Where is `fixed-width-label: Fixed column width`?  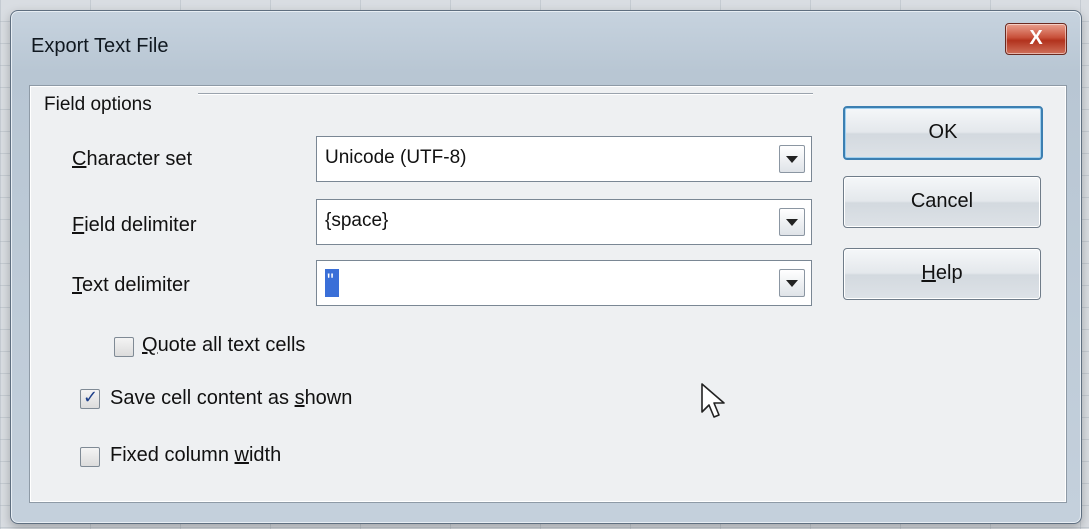
fixed-width-label: Fixed column width is located at coordinates (195, 455).